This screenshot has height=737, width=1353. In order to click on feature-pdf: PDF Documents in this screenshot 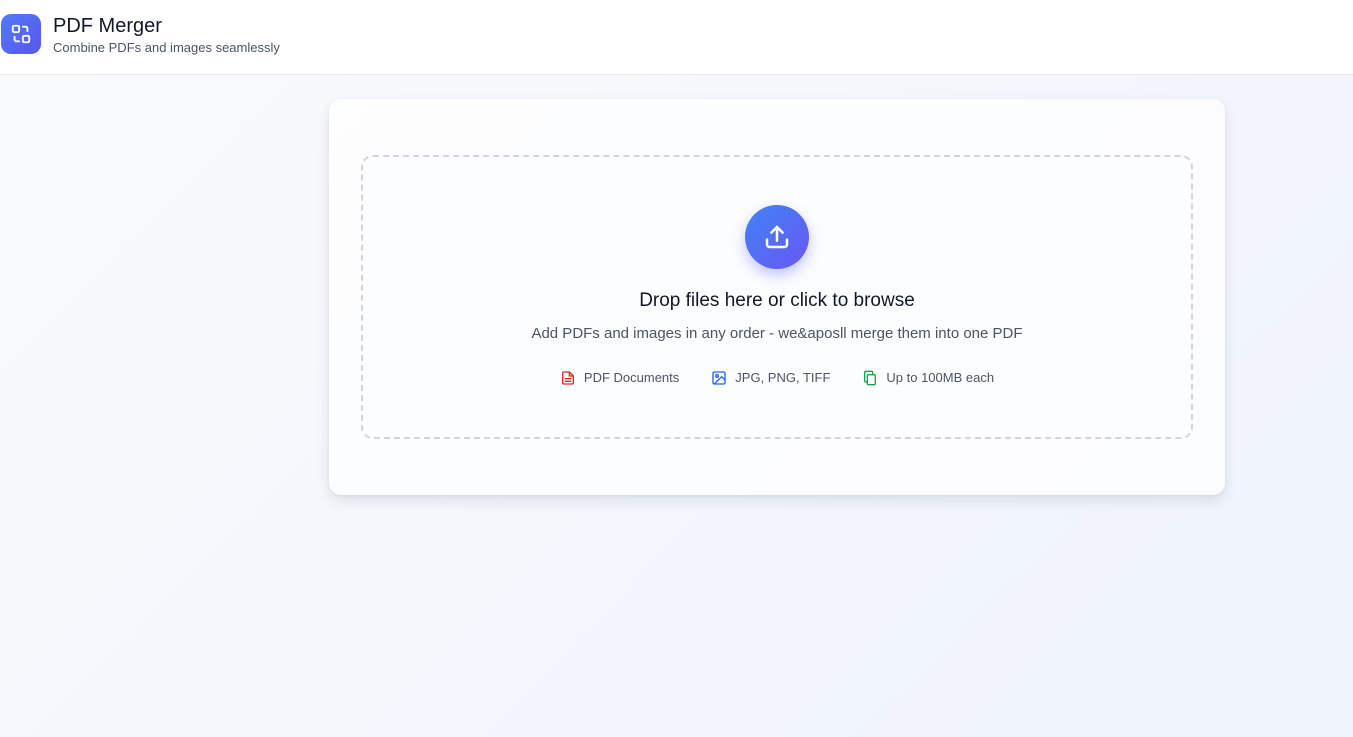, I will do `click(619, 378)`.